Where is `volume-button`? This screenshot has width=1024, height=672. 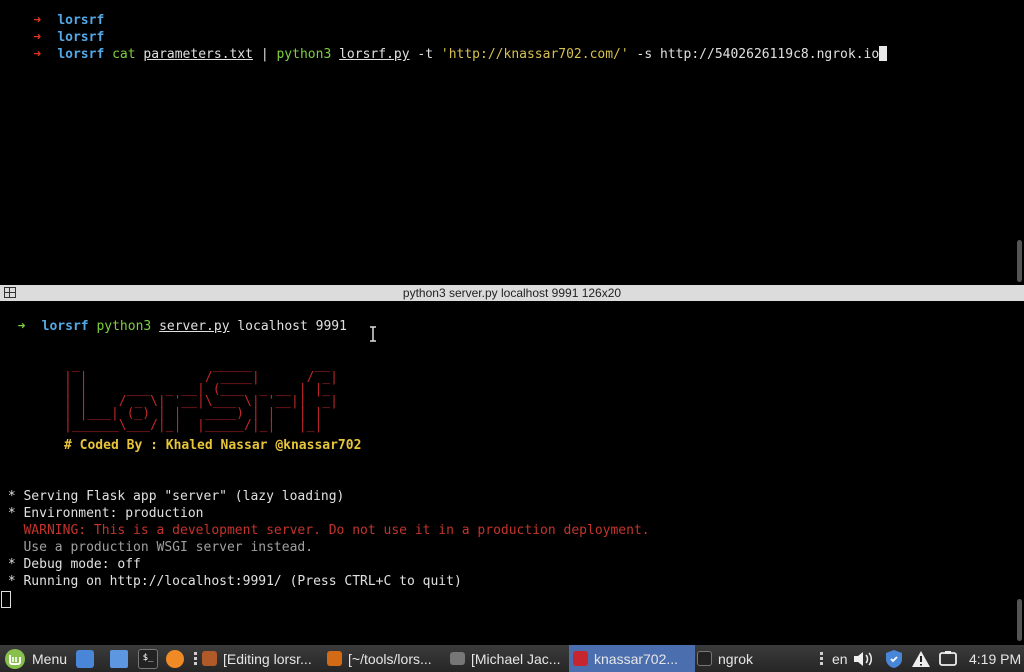
volume-button is located at coordinates (863, 658).